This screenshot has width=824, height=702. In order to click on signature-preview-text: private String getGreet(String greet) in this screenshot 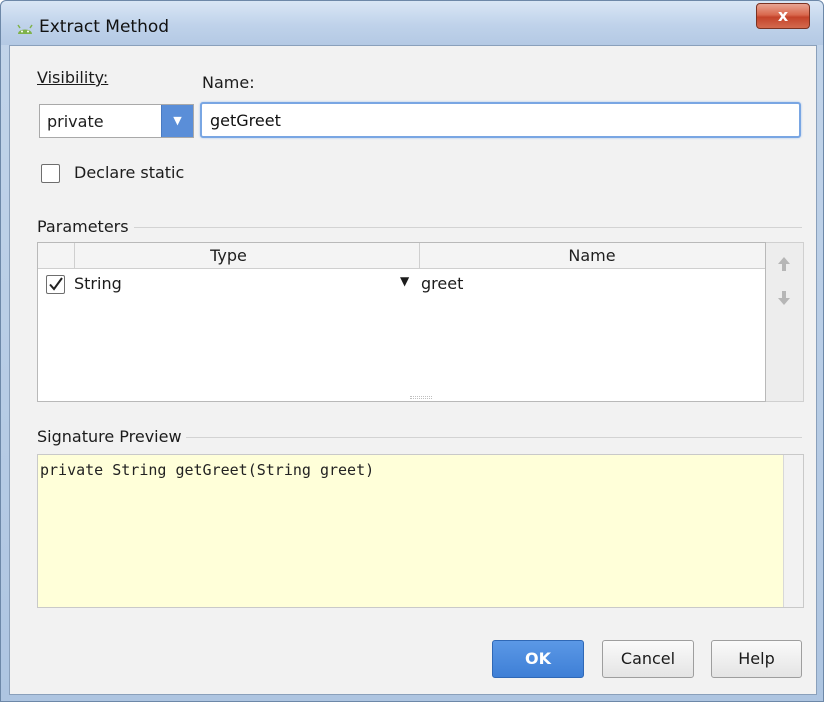, I will do `click(207, 470)`.